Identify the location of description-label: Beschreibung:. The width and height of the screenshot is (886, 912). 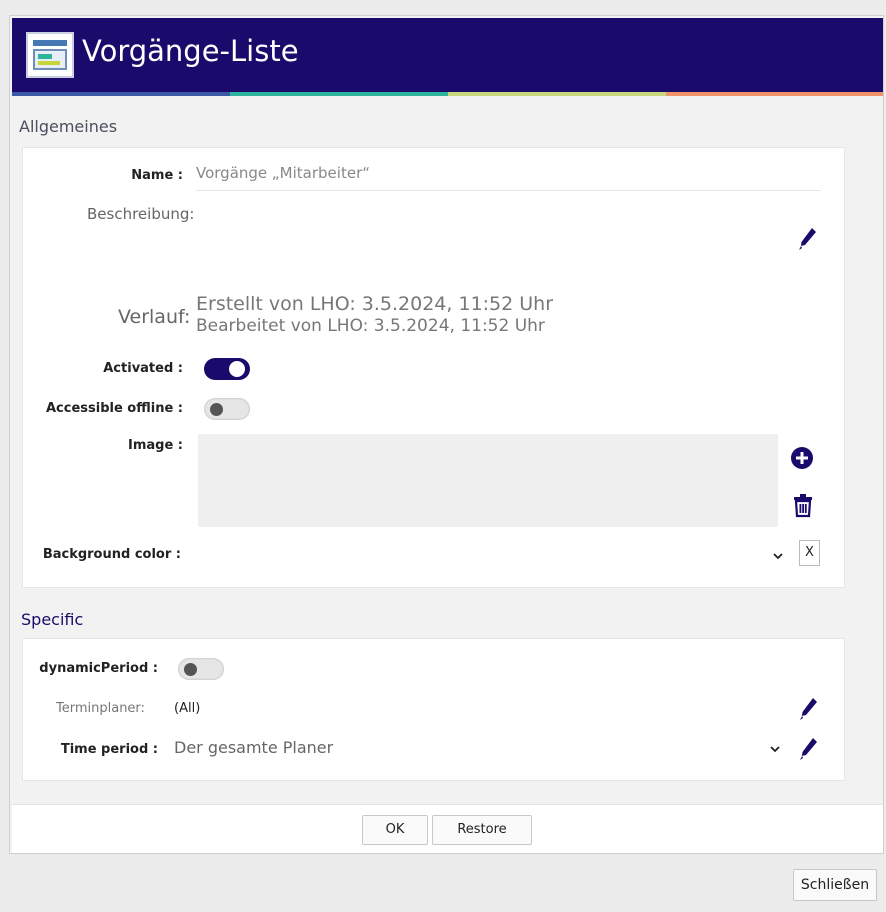
(141, 214).